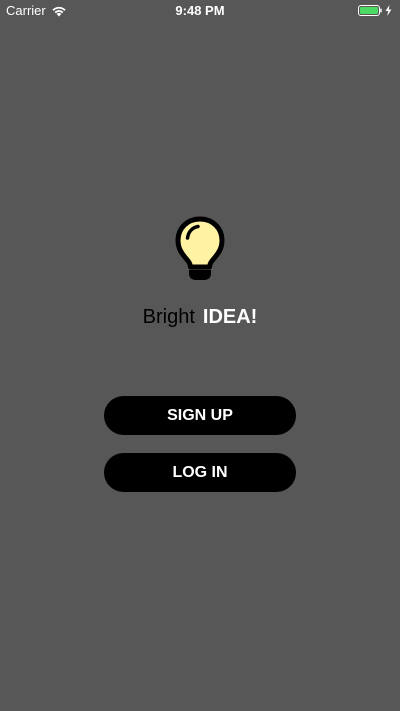 This screenshot has width=400, height=711. What do you see at coordinates (200, 415) in the screenshot?
I see `sign-up-button: SIGN UP` at bounding box center [200, 415].